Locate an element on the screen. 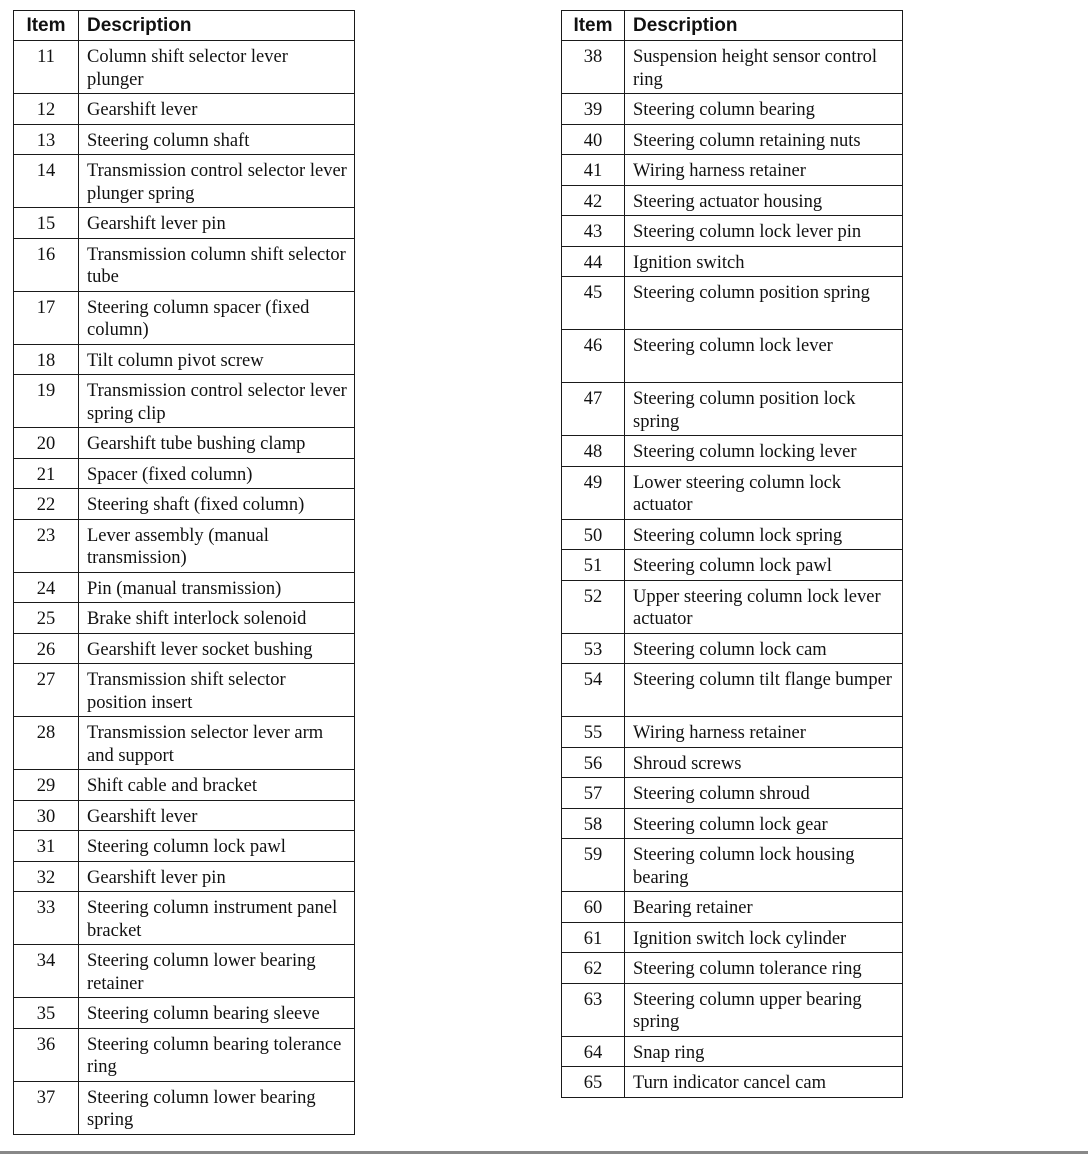  item-description: Bearing retainer is located at coordinates (763, 907).